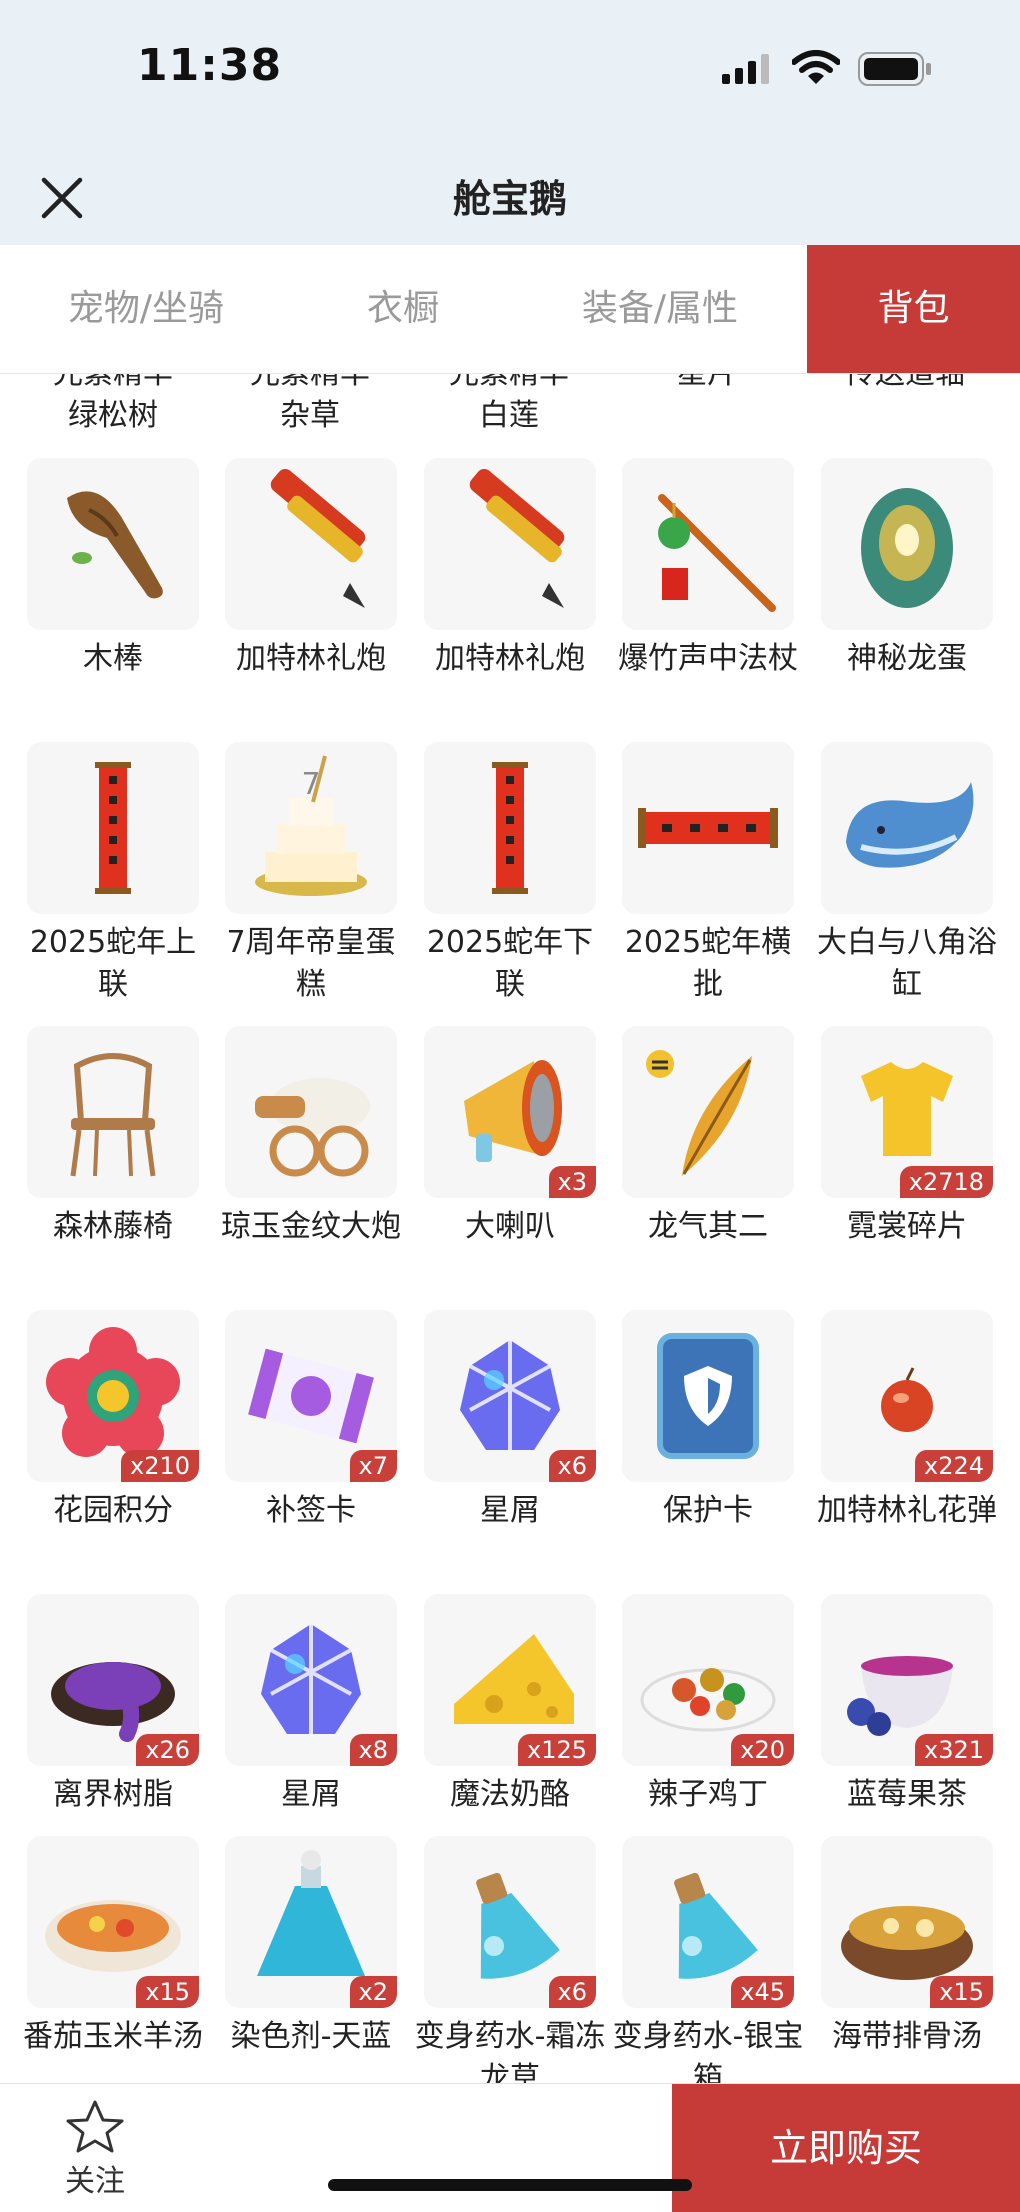 This screenshot has width=1020, height=2212. Describe the element at coordinates (946, 1182) in the screenshot. I see `item-count-badge: x2718` at that location.